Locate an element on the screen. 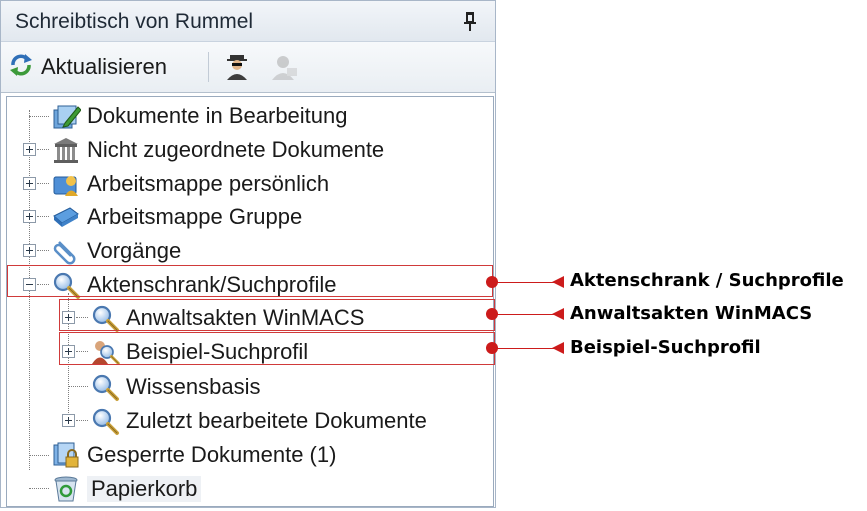 Image resolution: width=867 pixels, height=511 pixels. agent-user-button is located at coordinates (237, 67).